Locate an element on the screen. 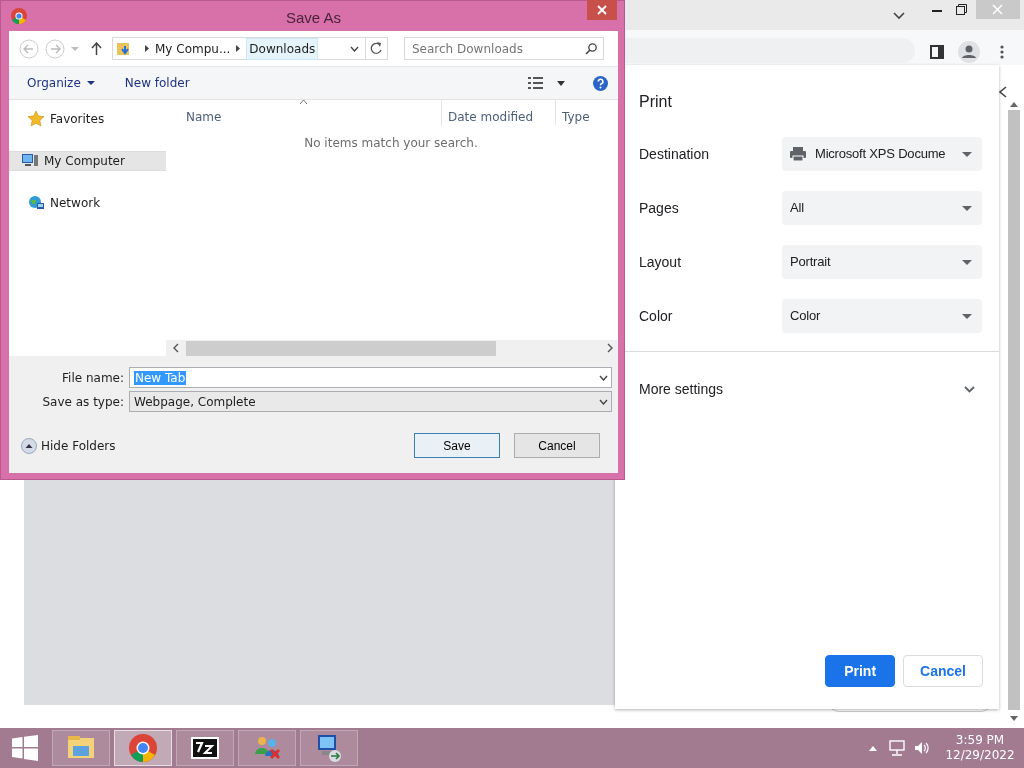 The height and width of the screenshot is (768, 1024). nav-label: My Computer is located at coordinates (84, 161).